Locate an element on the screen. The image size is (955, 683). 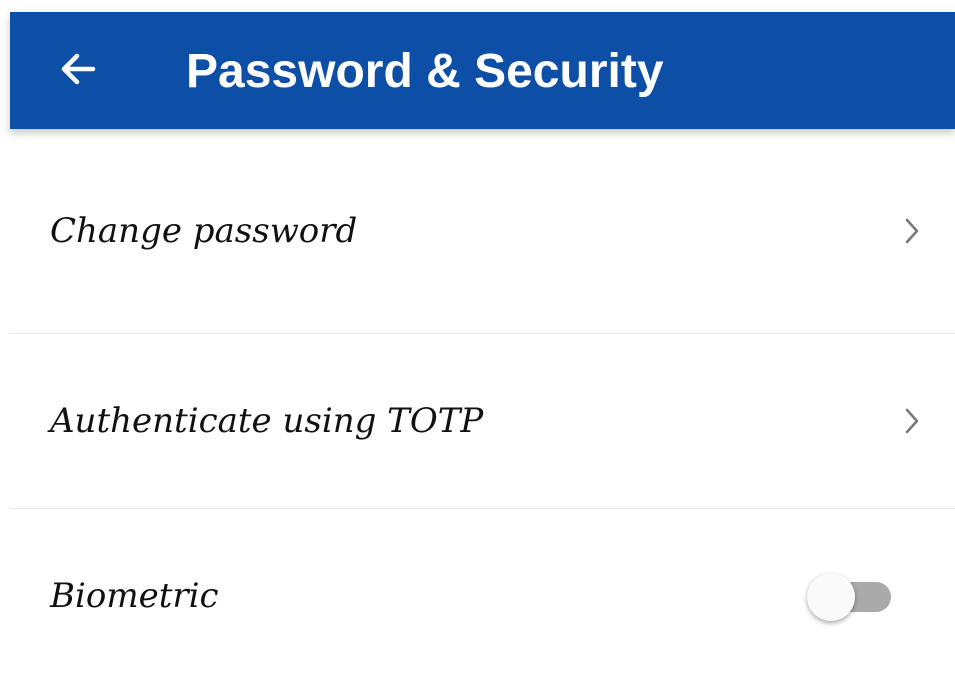
biometric-label: Biometric is located at coordinates (134, 596).